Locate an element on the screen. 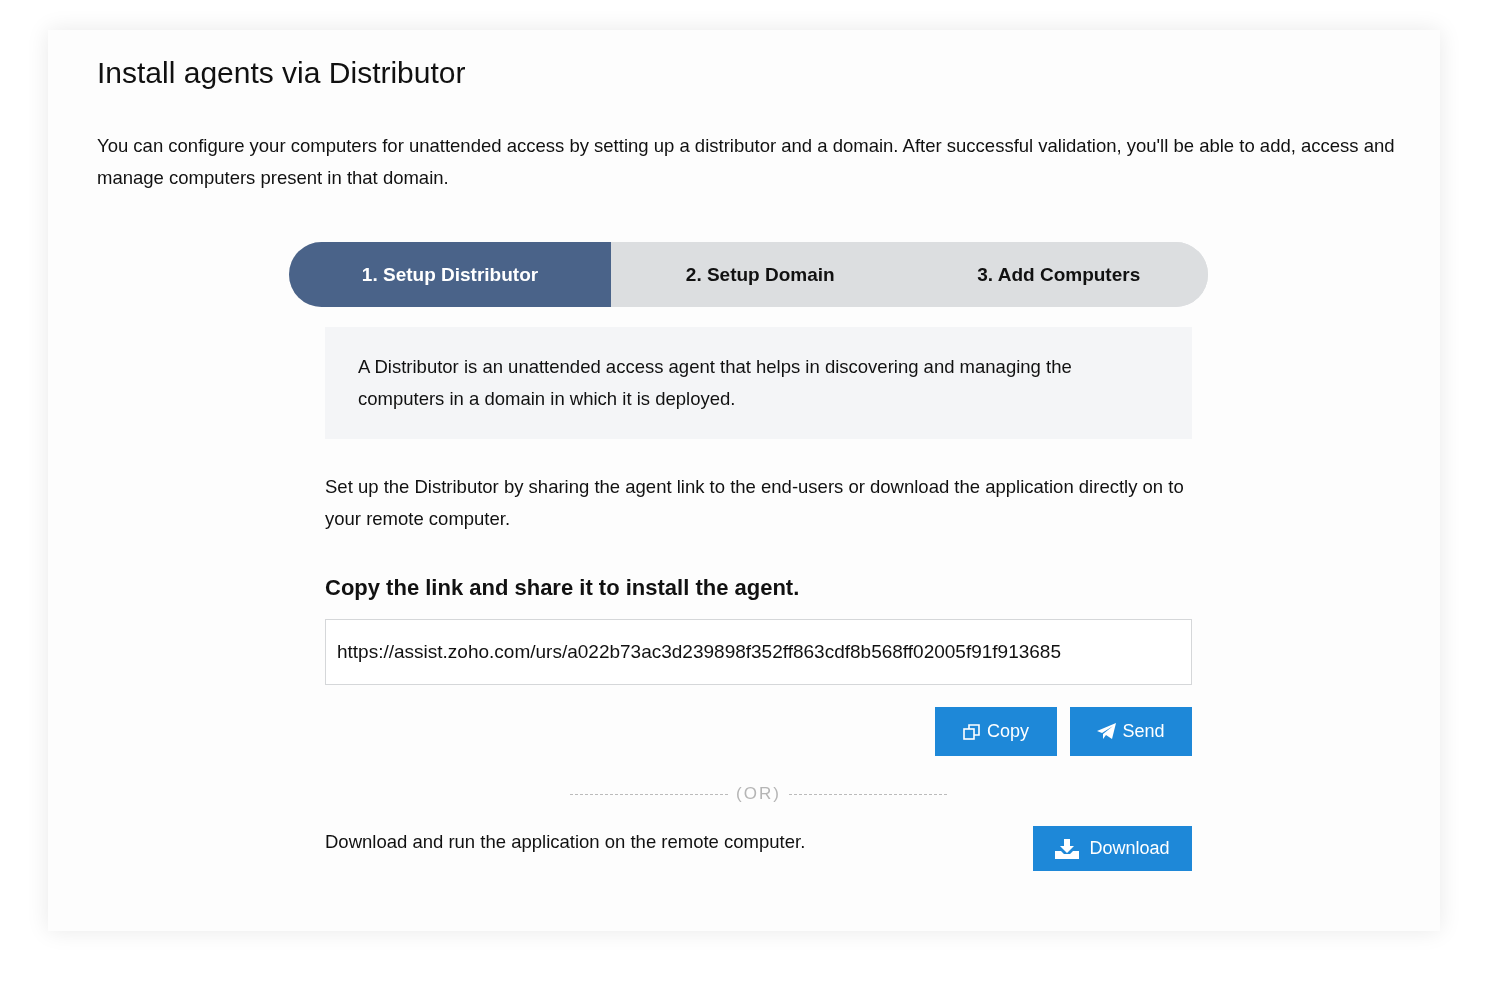 The width and height of the screenshot is (1488, 1002). download-icon is located at coordinates (1067, 848).